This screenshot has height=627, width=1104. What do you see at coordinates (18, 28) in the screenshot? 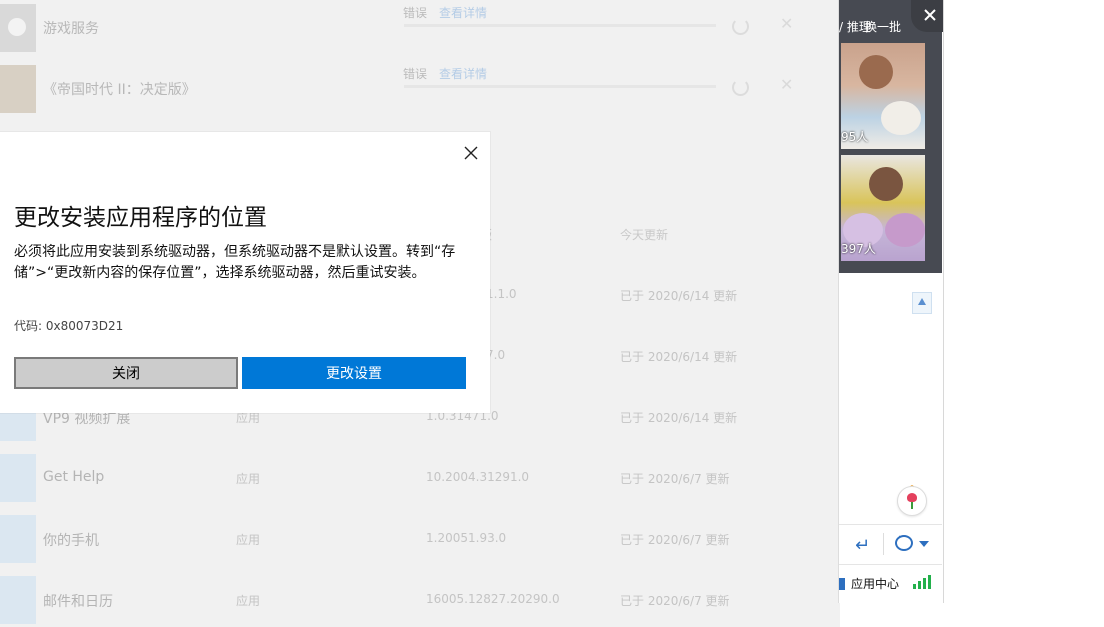
I see `xbox-app-icon` at bounding box center [18, 28].